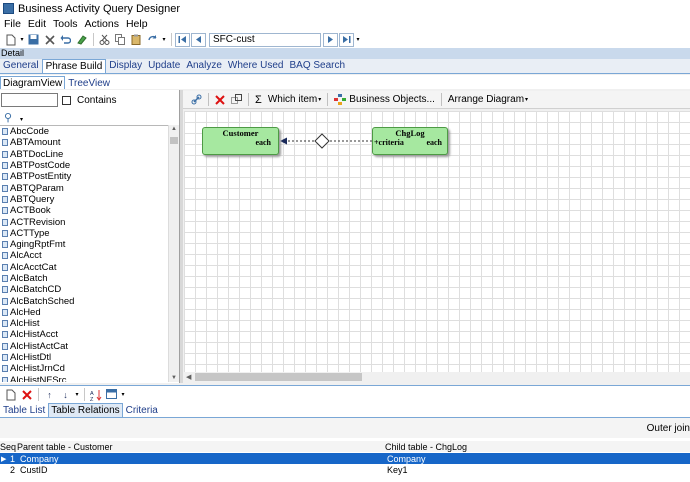  What do you see at coordinates (84, 301) in the screenshot?
I see `list-item: AlcBatchSched` at bounding box center [84, 301].